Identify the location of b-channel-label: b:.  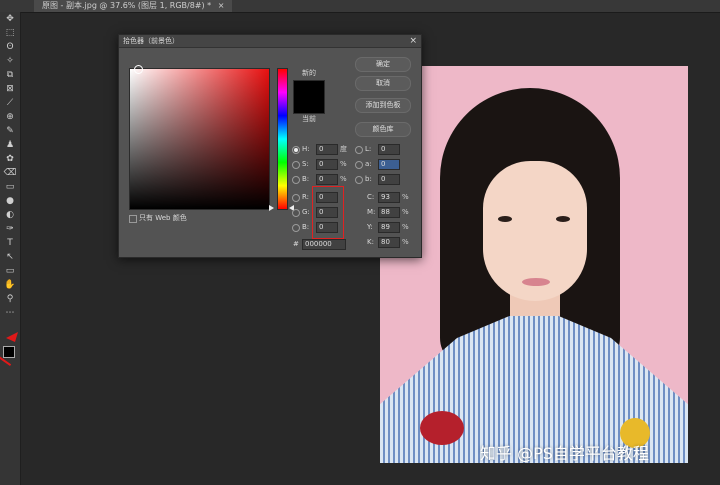
(368, 179).